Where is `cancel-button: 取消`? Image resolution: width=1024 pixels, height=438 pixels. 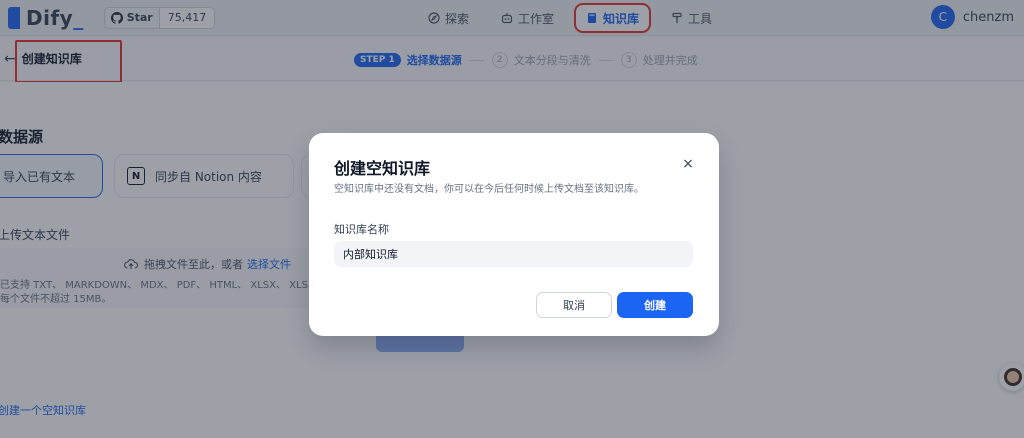
cancel-button: 取消 is located at coordinates (574, 305).